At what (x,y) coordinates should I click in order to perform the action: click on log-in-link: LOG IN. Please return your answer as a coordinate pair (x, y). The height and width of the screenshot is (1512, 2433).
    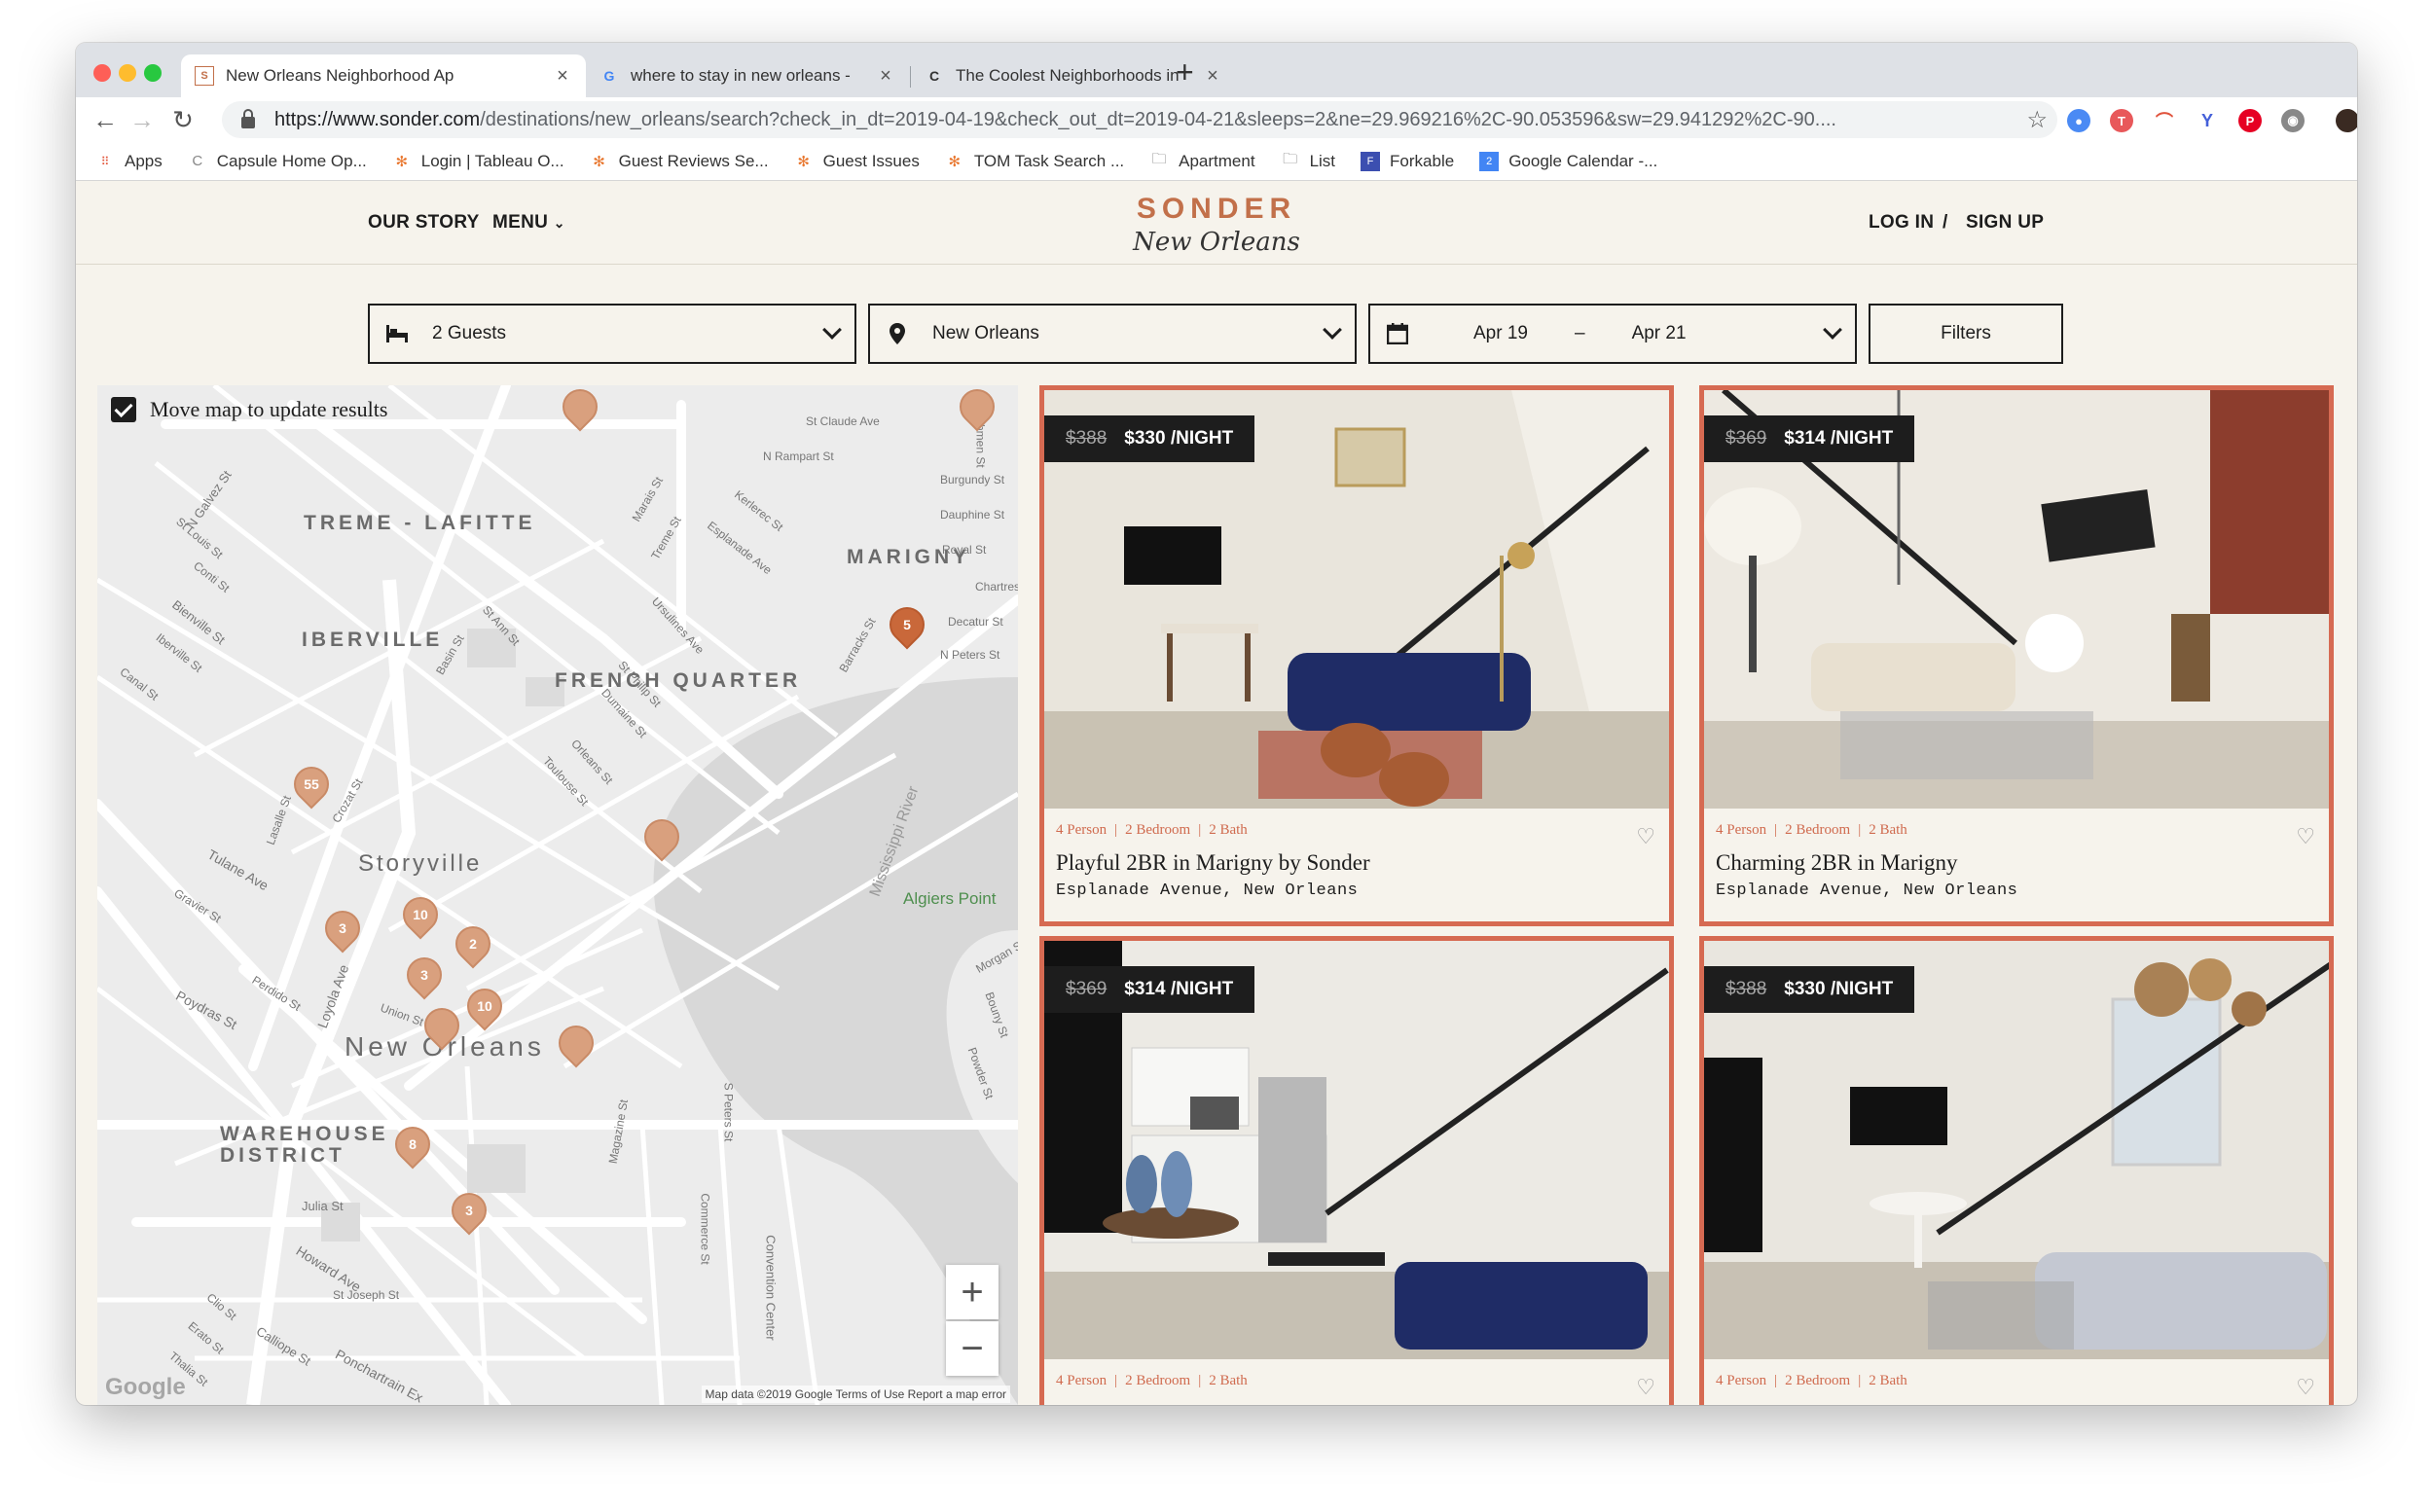
    Looking at the image, I should click on (1901, 223).